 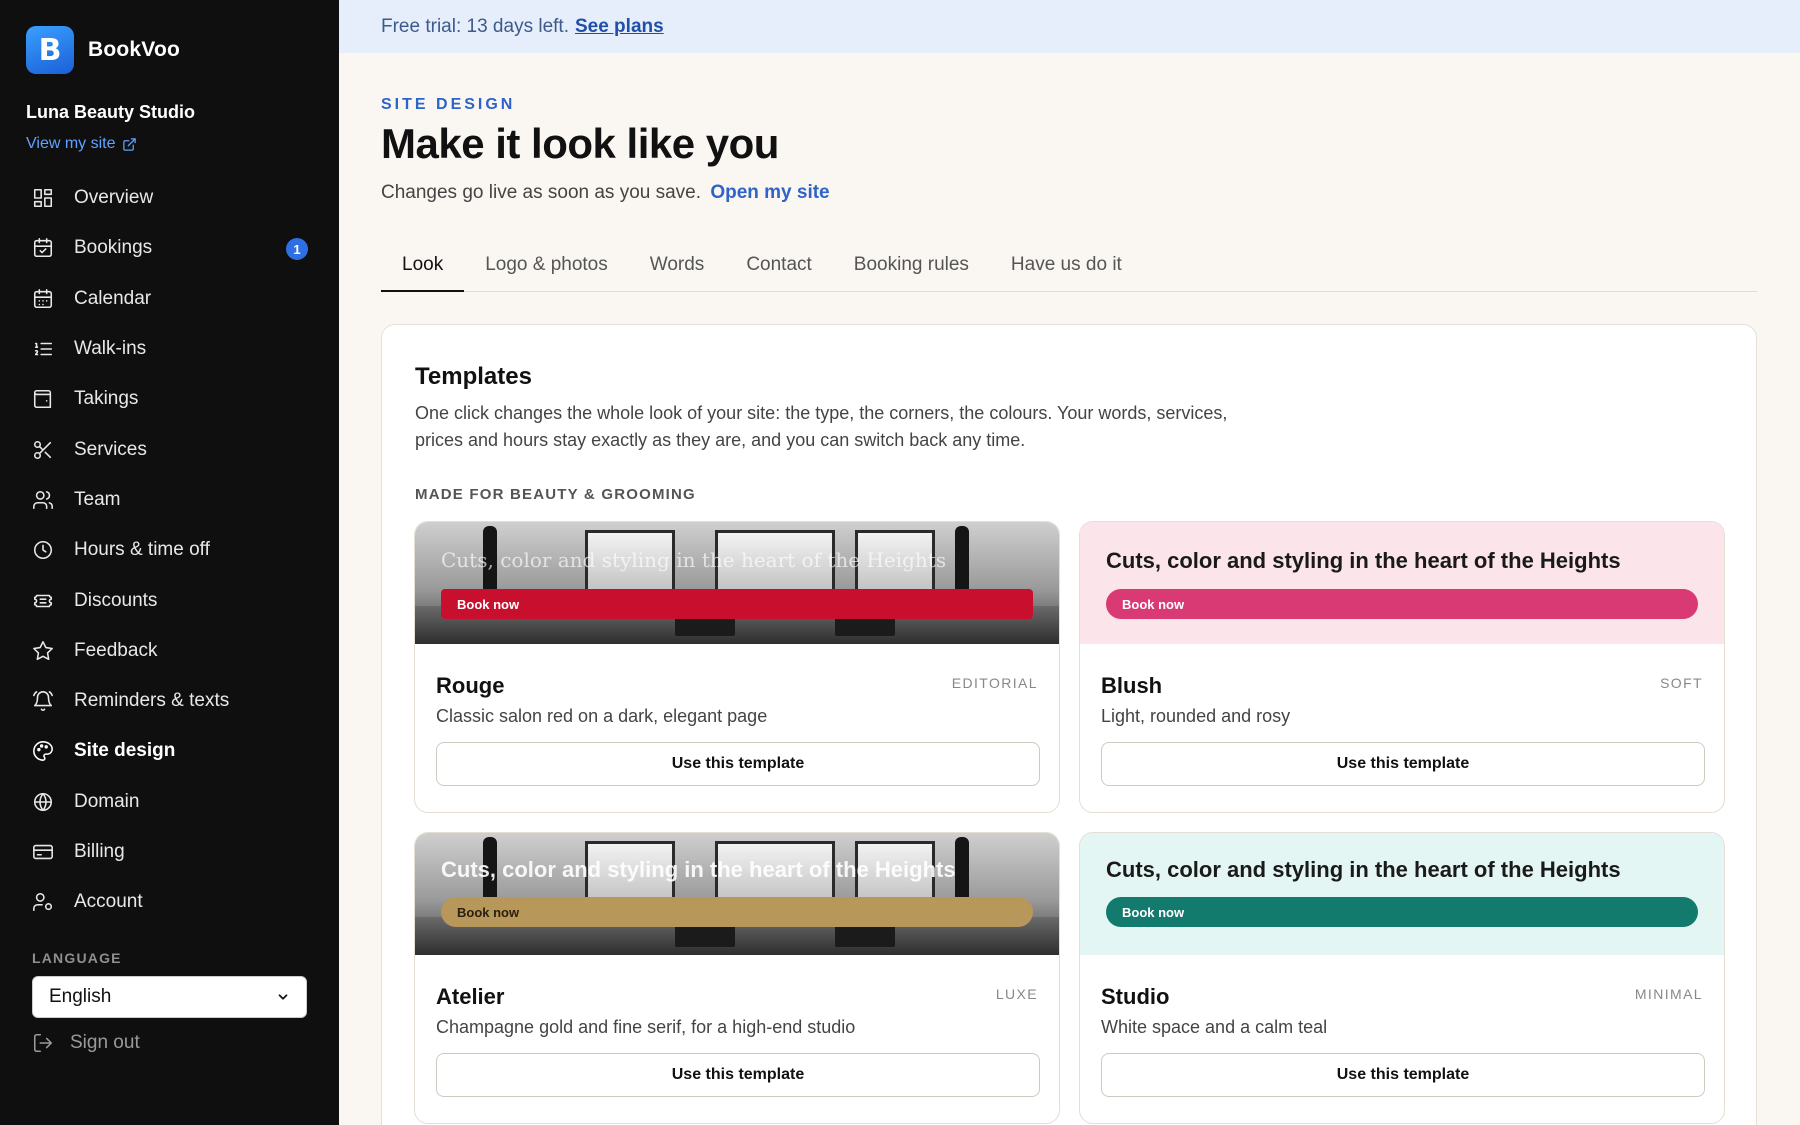 What do you see at coordinates (114, 198) in the screenshot?
I see `sidebar-item-label: Overview` at bounding box center [114, 198].